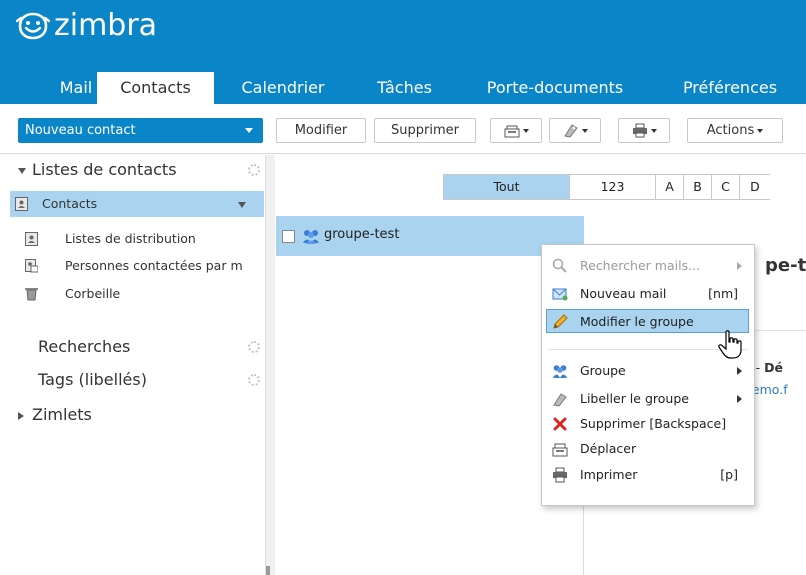 The height and width of the screenshot is (575, 806). What do you see at coordinates (288, 236) in the screenshot?
I see `row-checkbox` at bounding box center [288, 236].